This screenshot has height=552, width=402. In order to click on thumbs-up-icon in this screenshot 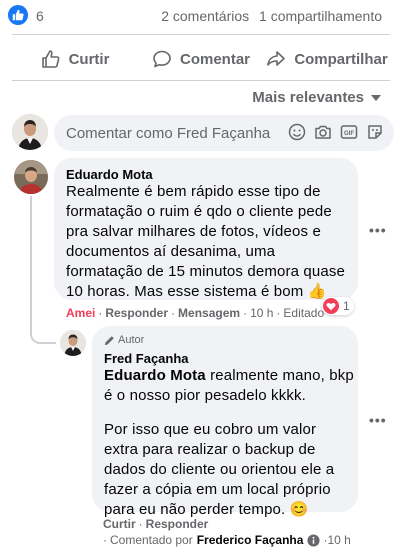, I will do `click(50, 59)`.